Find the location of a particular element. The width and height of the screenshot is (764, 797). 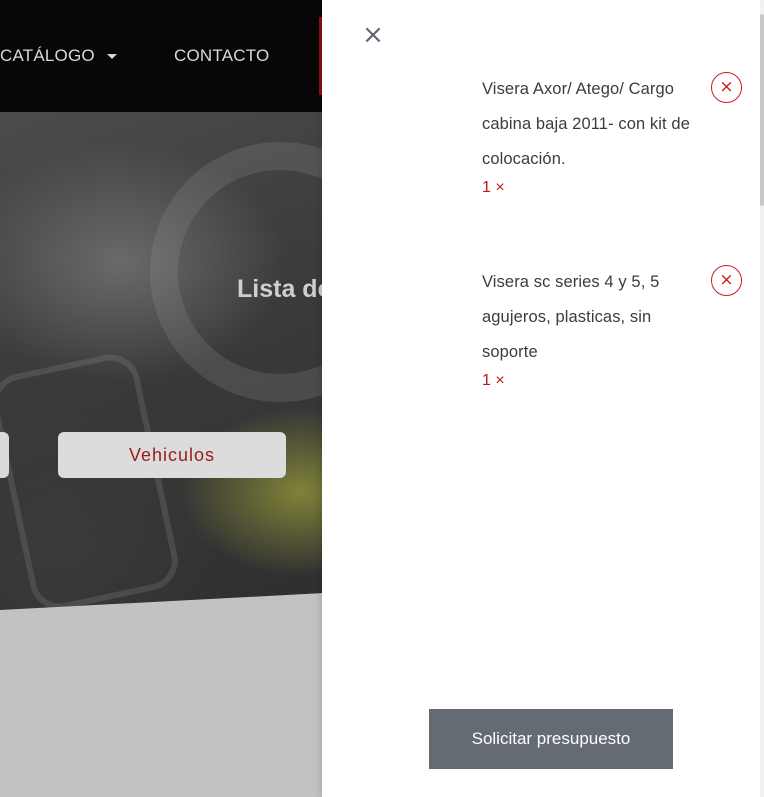

scrollbar-thumb is located at coordinates (762, 110).